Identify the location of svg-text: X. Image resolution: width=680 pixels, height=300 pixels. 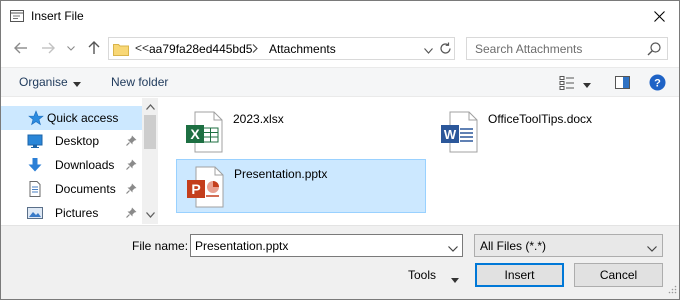
(195, 134).